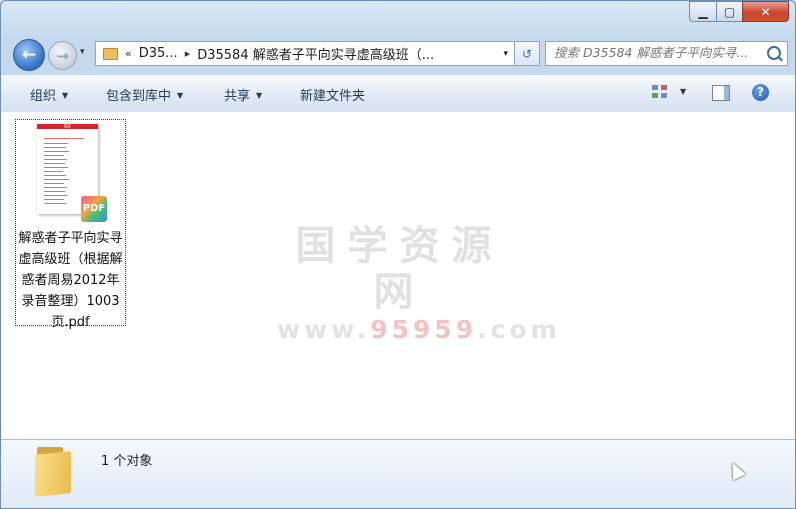 The image size is (796, 509). I want to click on address-overflow-chevron: «, so click(128, 53).